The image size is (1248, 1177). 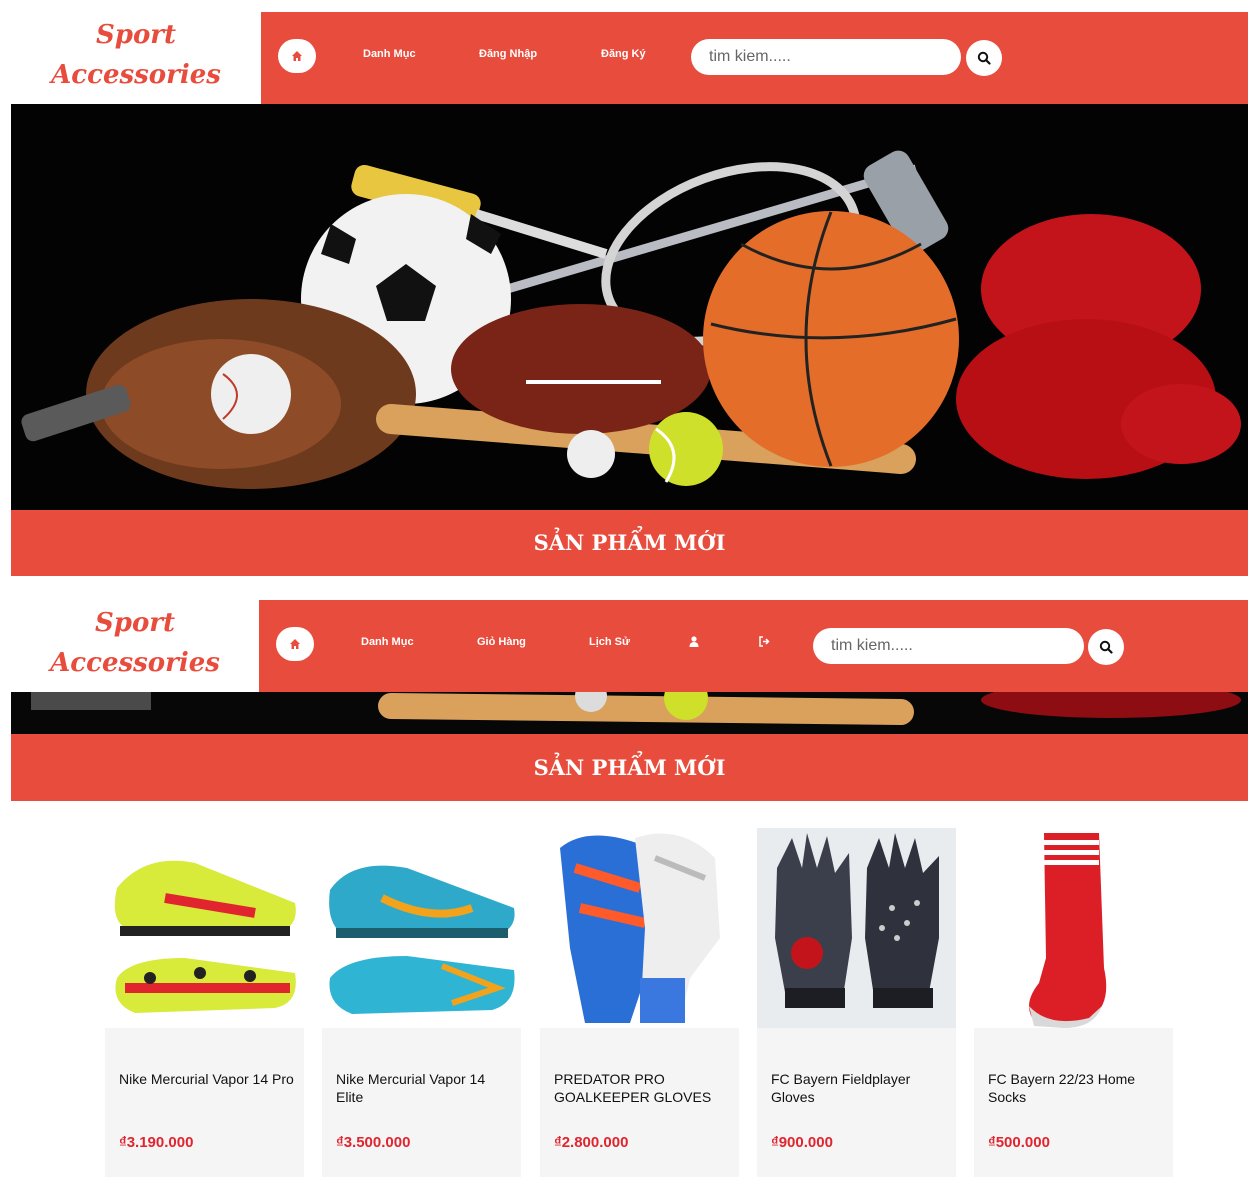 I want to click on nav-lich-su: Lịch Sử, so click(x=609, y=642).